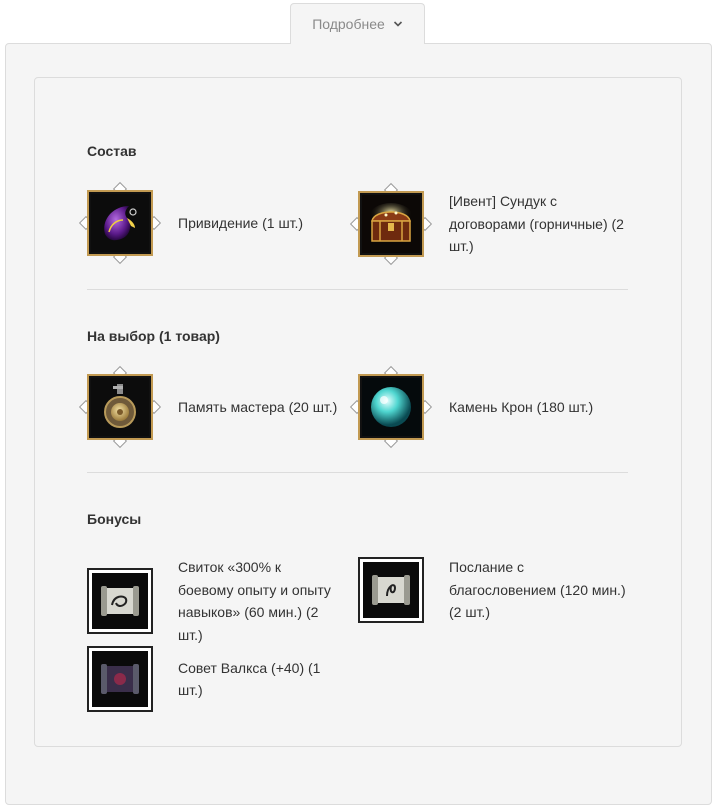 The image size is (717, 809). What do you see at coordinates (120, 407) in the screenshot?
I see `amulet-icon` at bounding box center [120, 407].